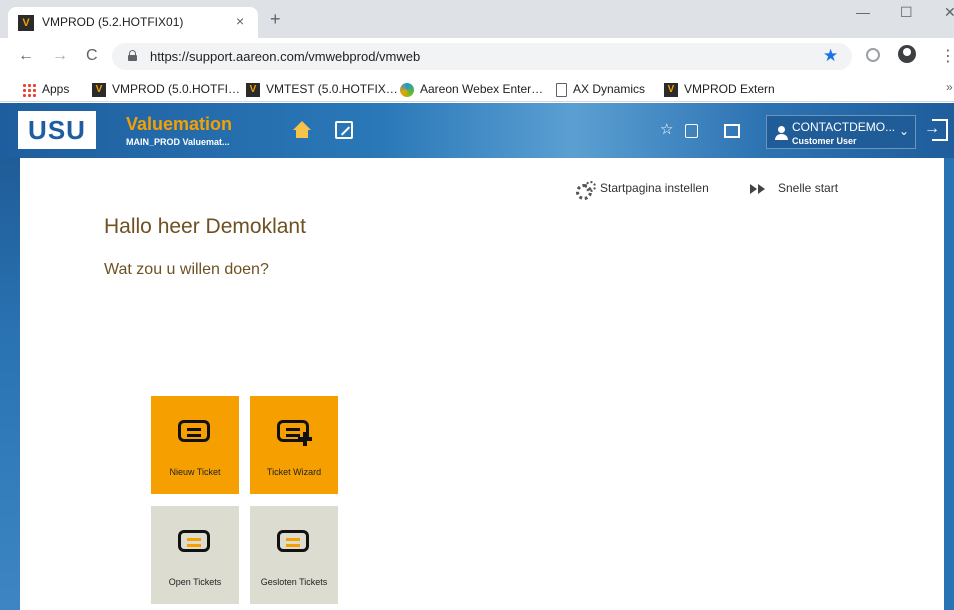 This screenshot has width=954, height=610. Describe the element at coordinates (205, 226) in the screenshot. I see `greeting-heading: Hallo heer Demoklant` at that location.